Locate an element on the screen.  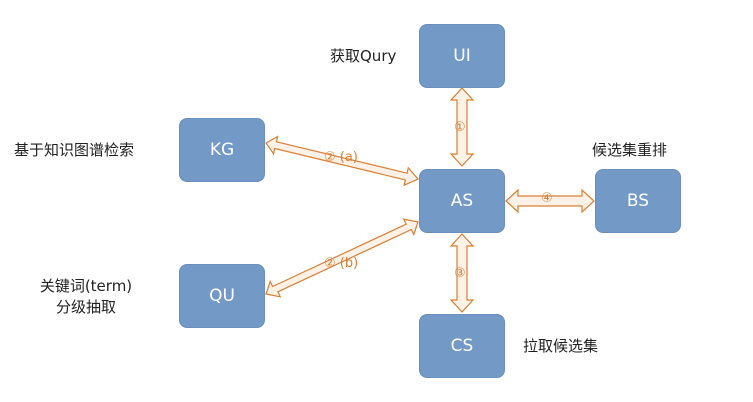
node-bs: BS is located at coordinates (638, 201).